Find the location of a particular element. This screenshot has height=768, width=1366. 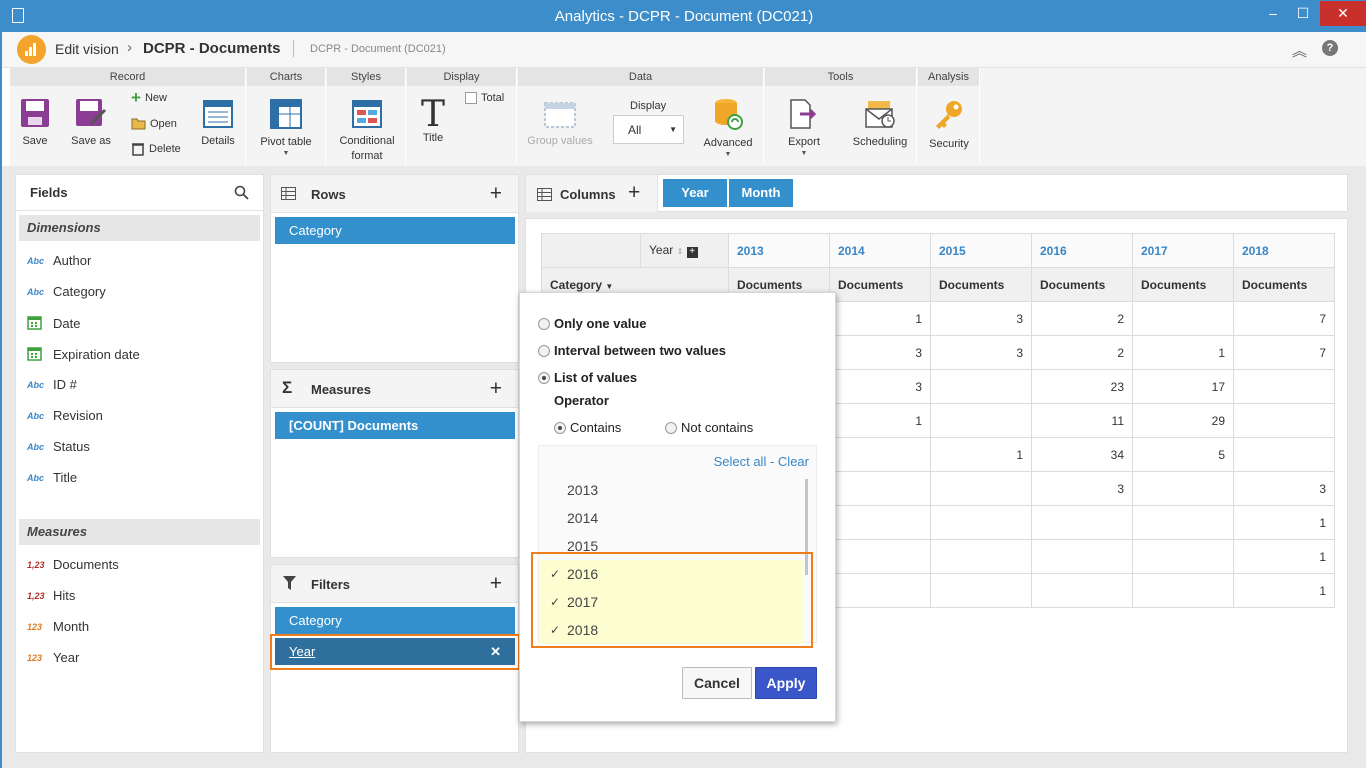

dimension-field: Abc Category is located at coordinates (66, 291).